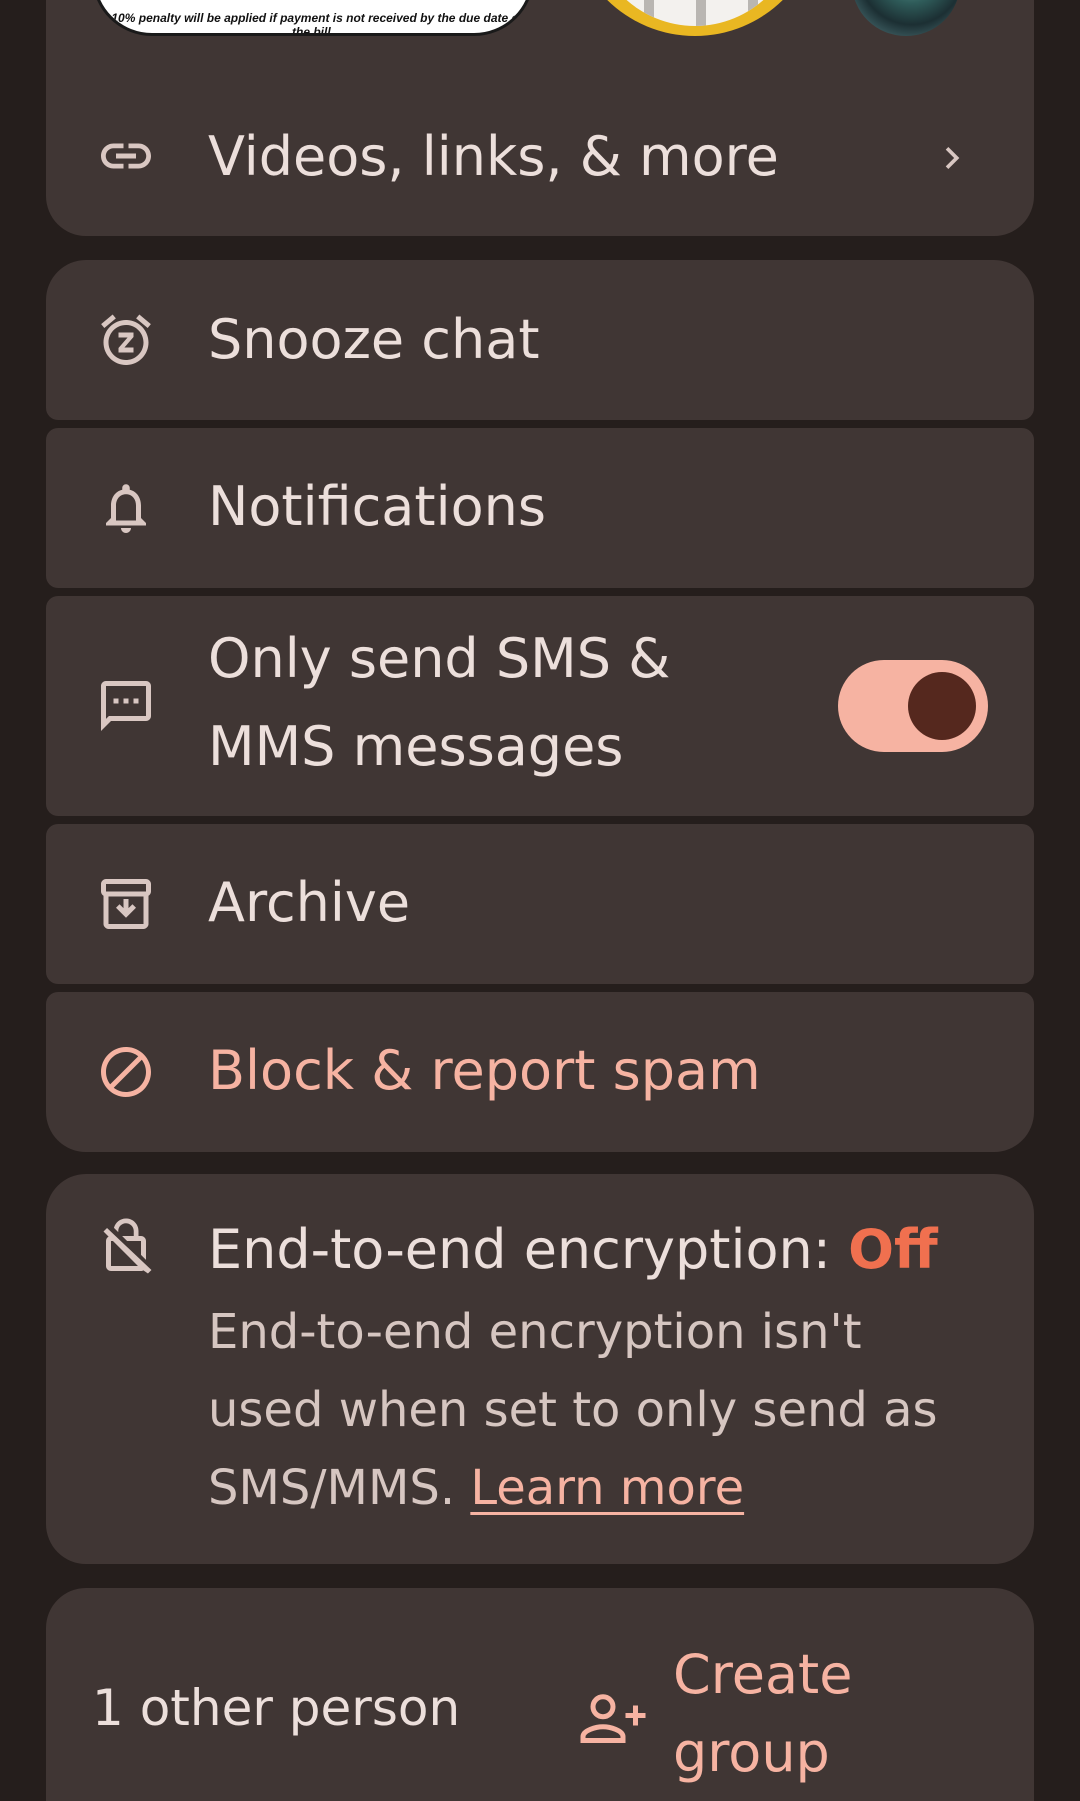 The width and height of the screenshot is (1080, 1801). I want to click on archive-row, so click(540, 904).